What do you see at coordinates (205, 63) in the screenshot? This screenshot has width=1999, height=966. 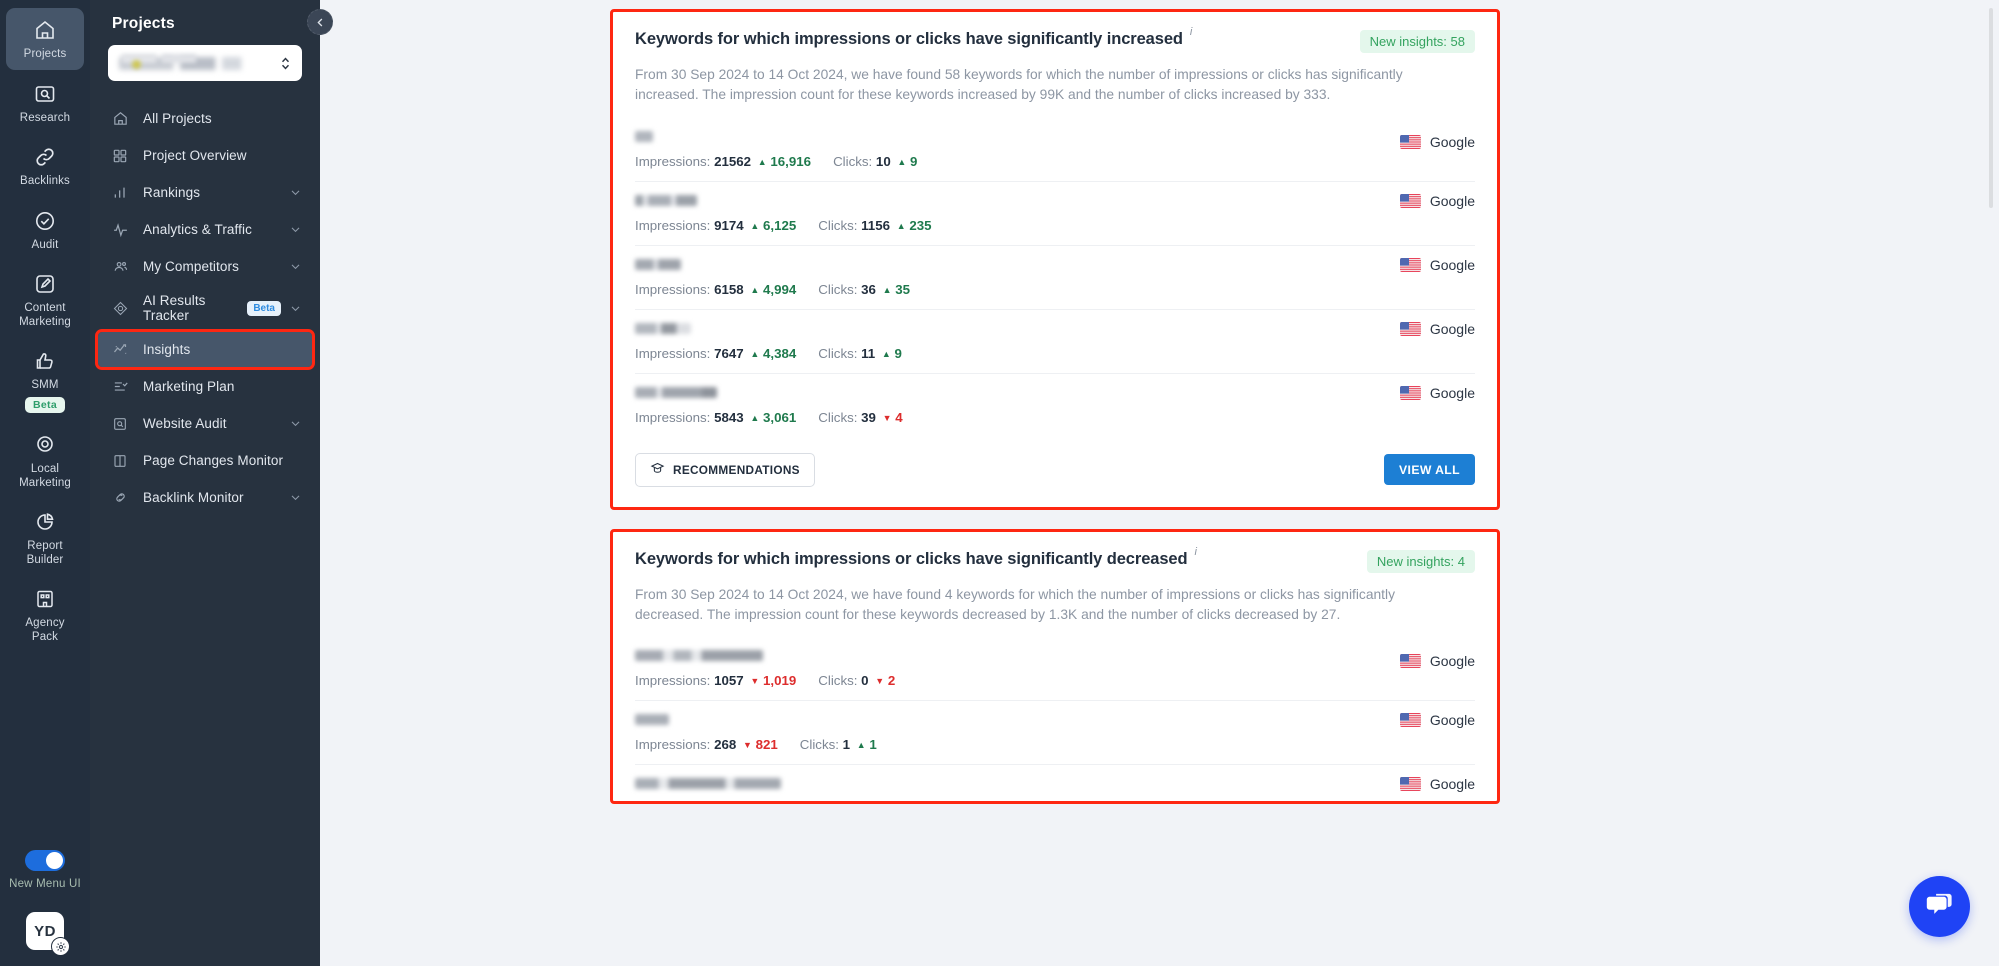 I see `project-selector` at bounding box center [205, 63].